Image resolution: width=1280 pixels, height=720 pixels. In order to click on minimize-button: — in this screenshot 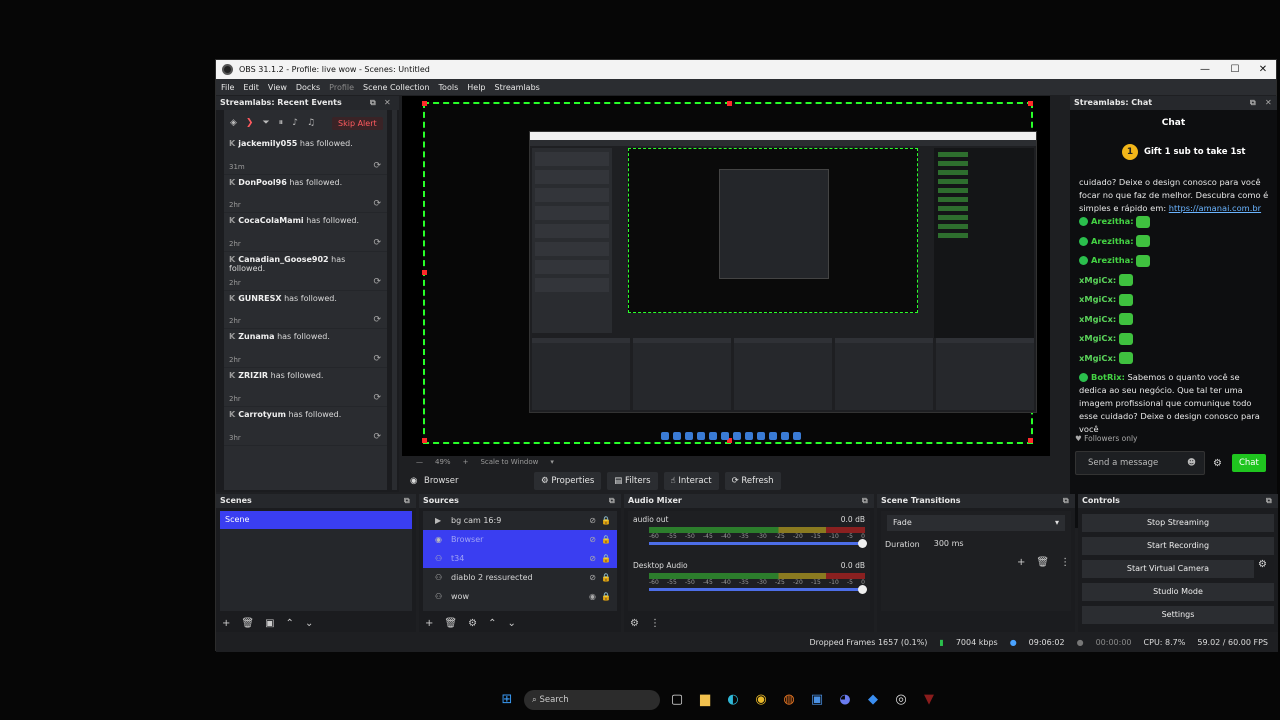, I will do `click(1205, 69)`.